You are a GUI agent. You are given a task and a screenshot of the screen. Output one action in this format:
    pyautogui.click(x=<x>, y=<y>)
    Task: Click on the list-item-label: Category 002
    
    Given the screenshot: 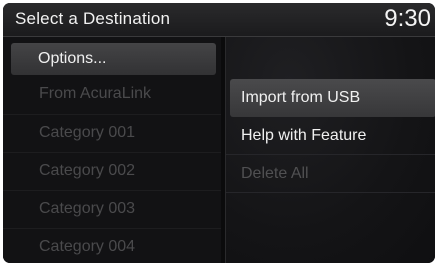 What is the action you would take?
    pyautogui.click(x=87, y=170)
    